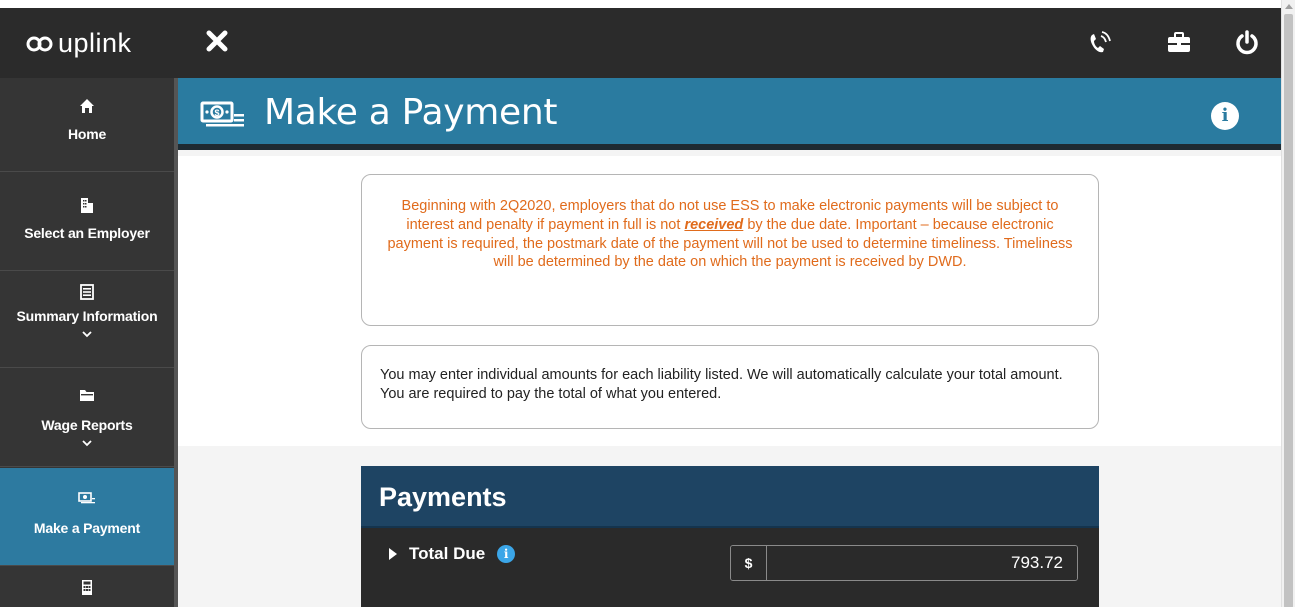  I want to click on sidebar-item-summary-information: Summary Information, so click(87, 320).